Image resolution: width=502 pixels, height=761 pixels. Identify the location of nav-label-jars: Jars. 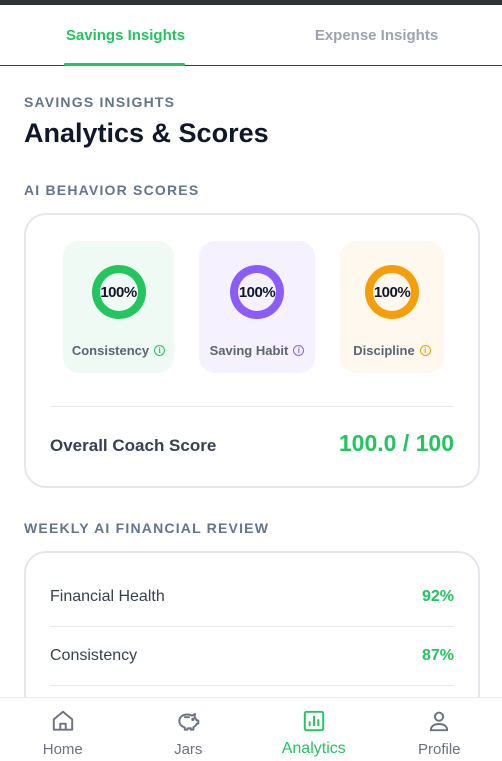
(188, 749).